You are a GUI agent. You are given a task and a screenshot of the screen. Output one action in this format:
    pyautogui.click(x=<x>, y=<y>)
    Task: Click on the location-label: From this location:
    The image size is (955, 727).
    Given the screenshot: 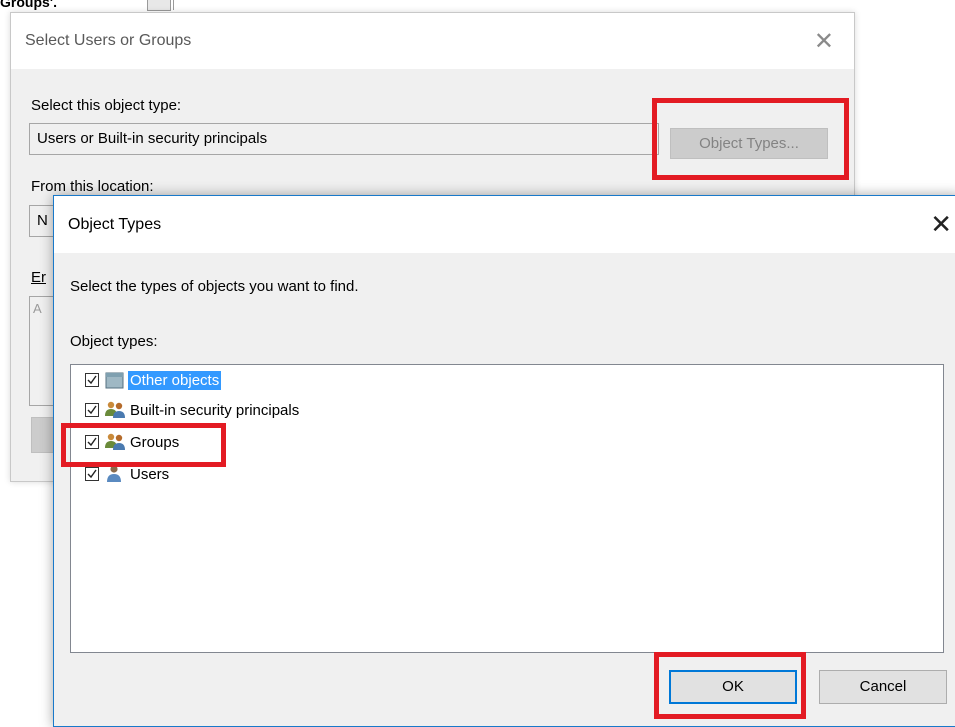 What is the action you would take?
    pyautogui.click(x=92, y=186)
    